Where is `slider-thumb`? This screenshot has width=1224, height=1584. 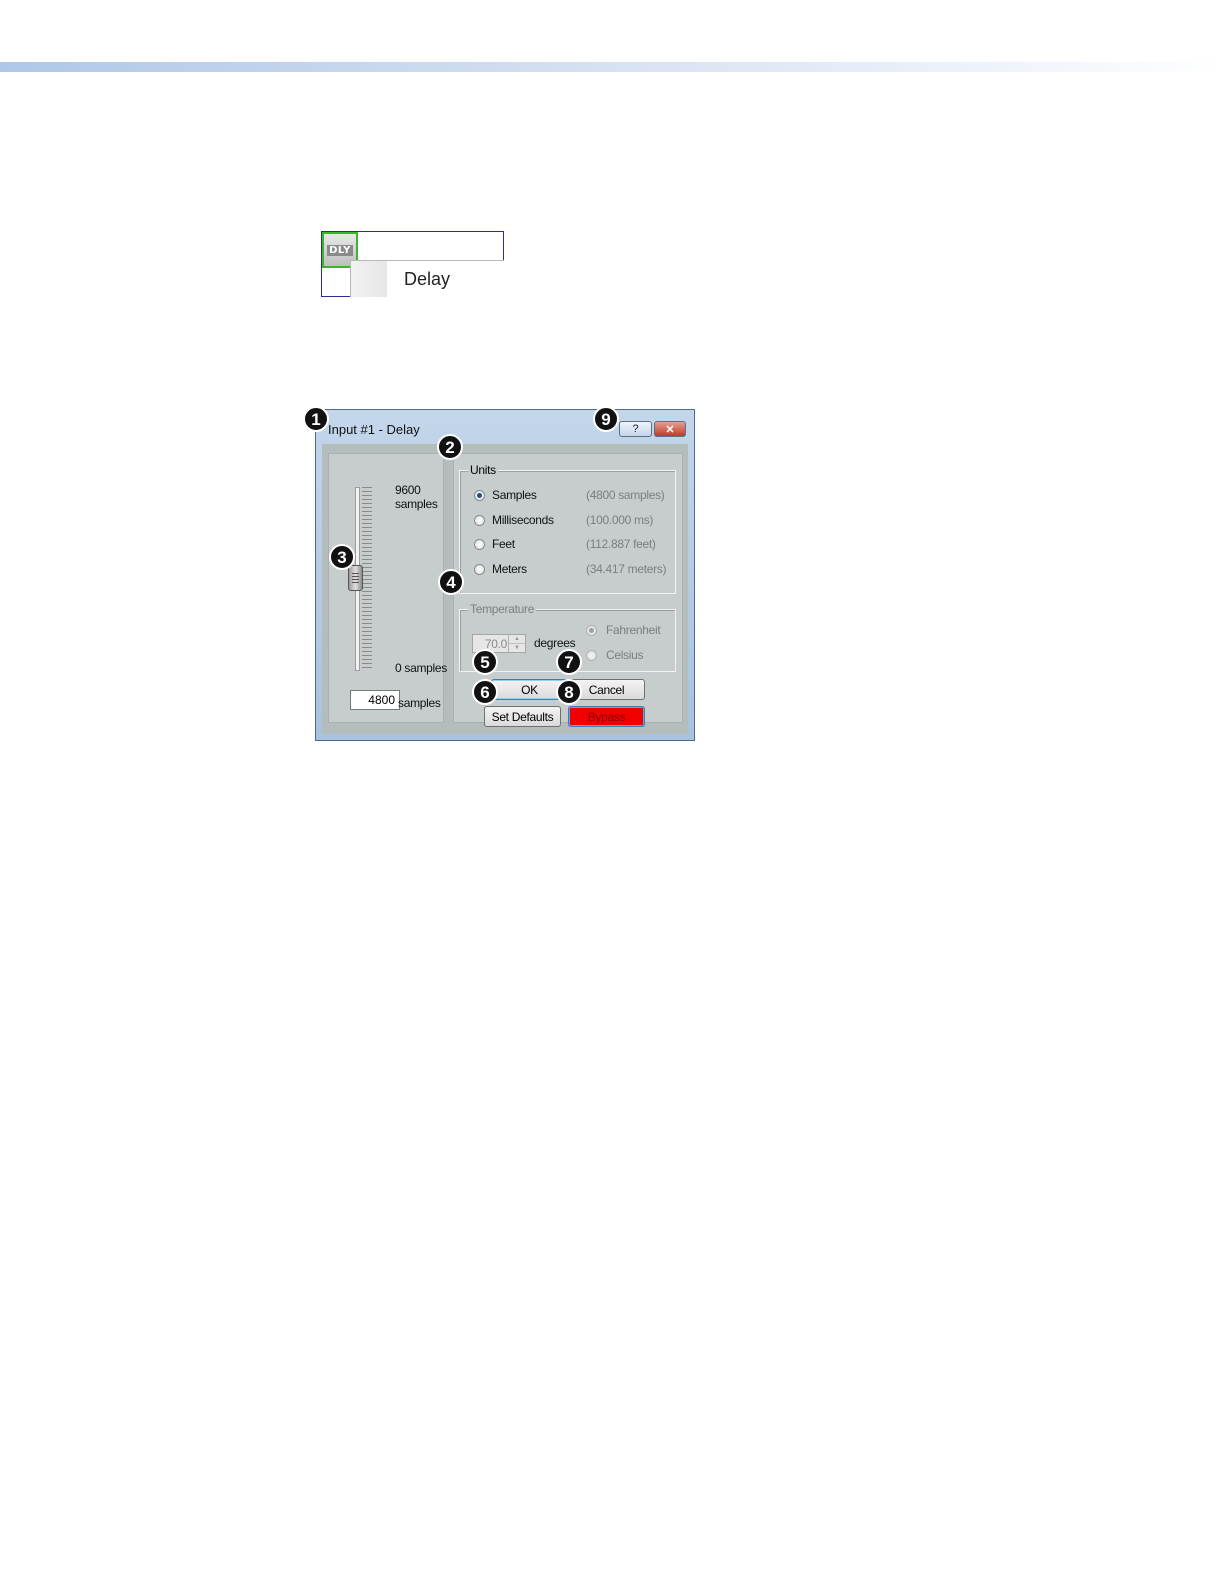
slider-thumb is located at coordinates (355, 578).